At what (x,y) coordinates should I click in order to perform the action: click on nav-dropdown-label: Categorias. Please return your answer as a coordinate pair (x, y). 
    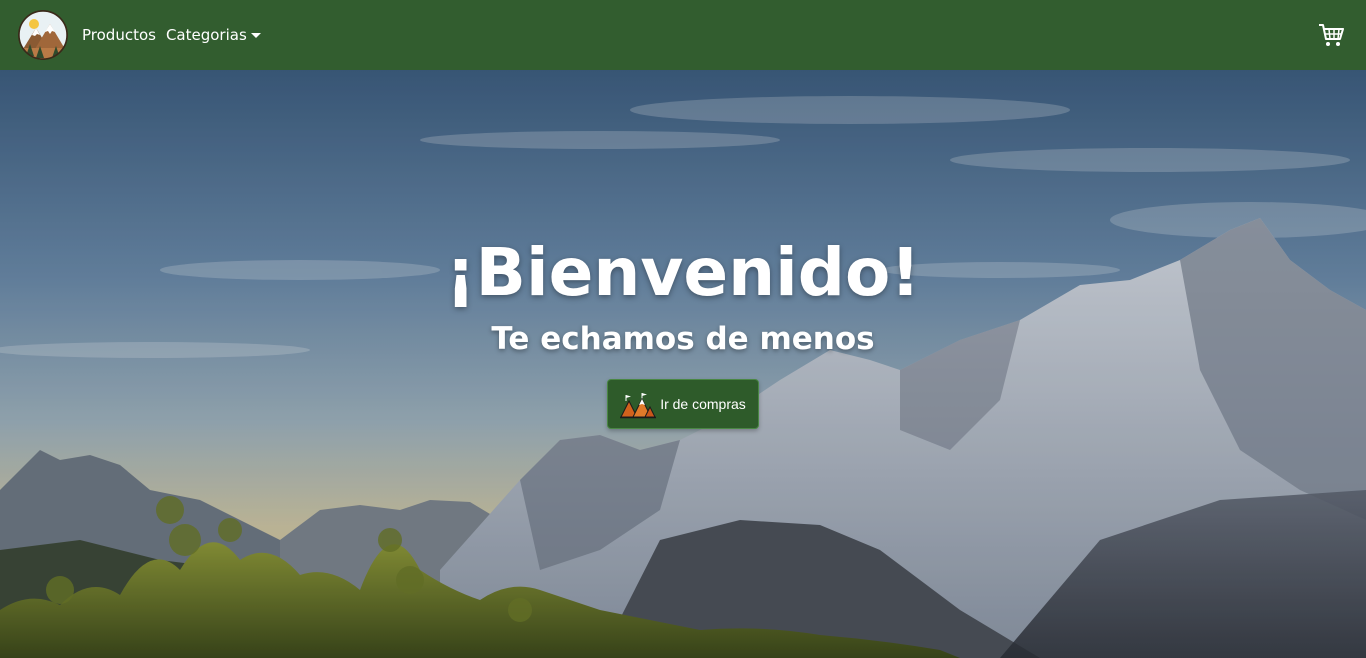
    Looking at the image, I should click on (206, 35).